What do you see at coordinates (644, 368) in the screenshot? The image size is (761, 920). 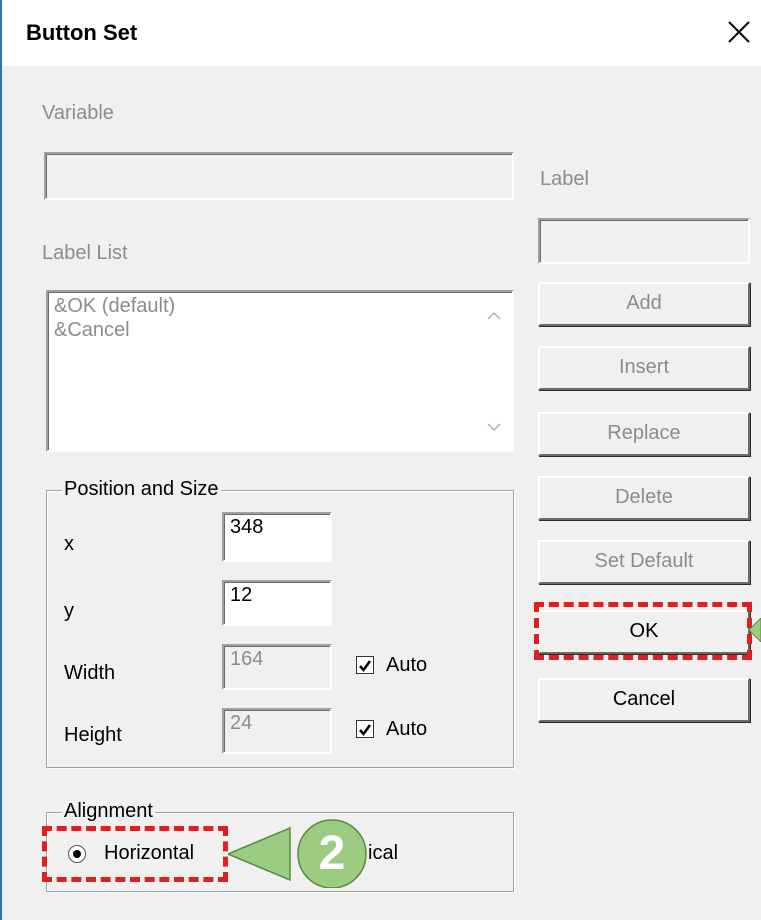 I see `insert-button: Insert` at bounding box center [644, 368].